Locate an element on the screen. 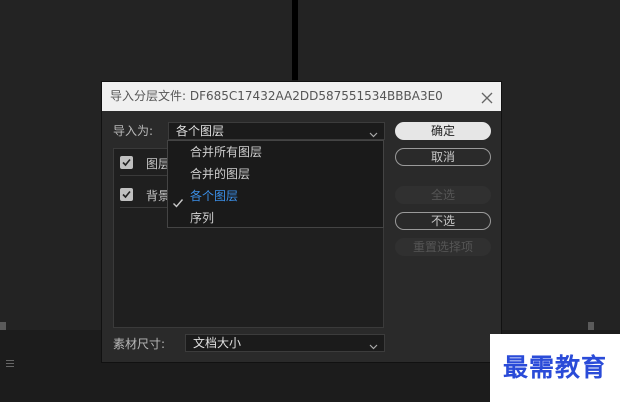 The image size is (620, 402). deselect-button: 不选 is located at coordinates (443, 221).